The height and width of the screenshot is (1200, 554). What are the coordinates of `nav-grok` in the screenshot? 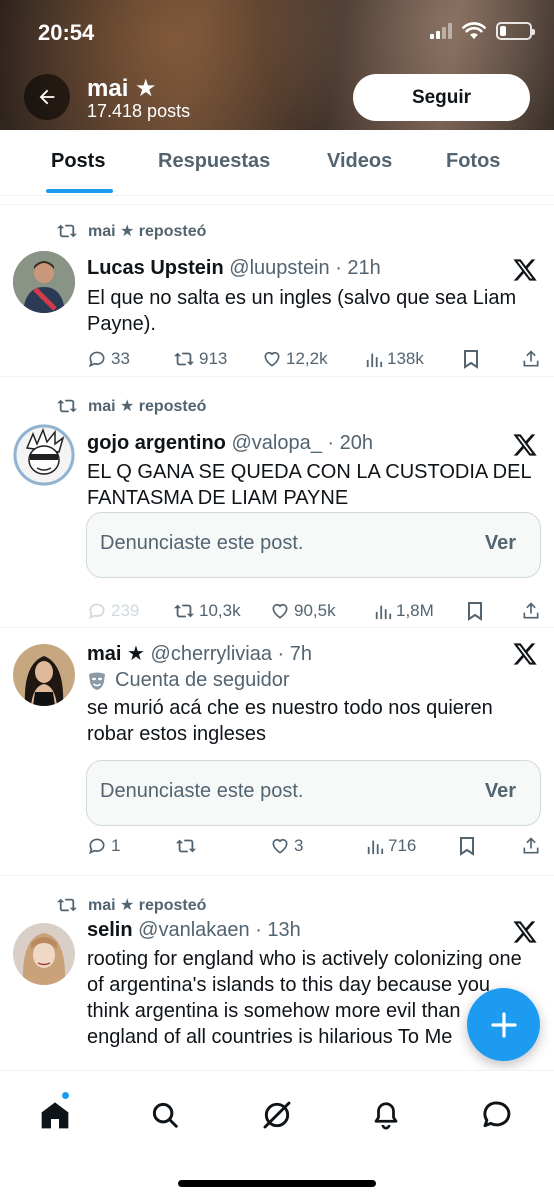 It's located at (277, 1115).